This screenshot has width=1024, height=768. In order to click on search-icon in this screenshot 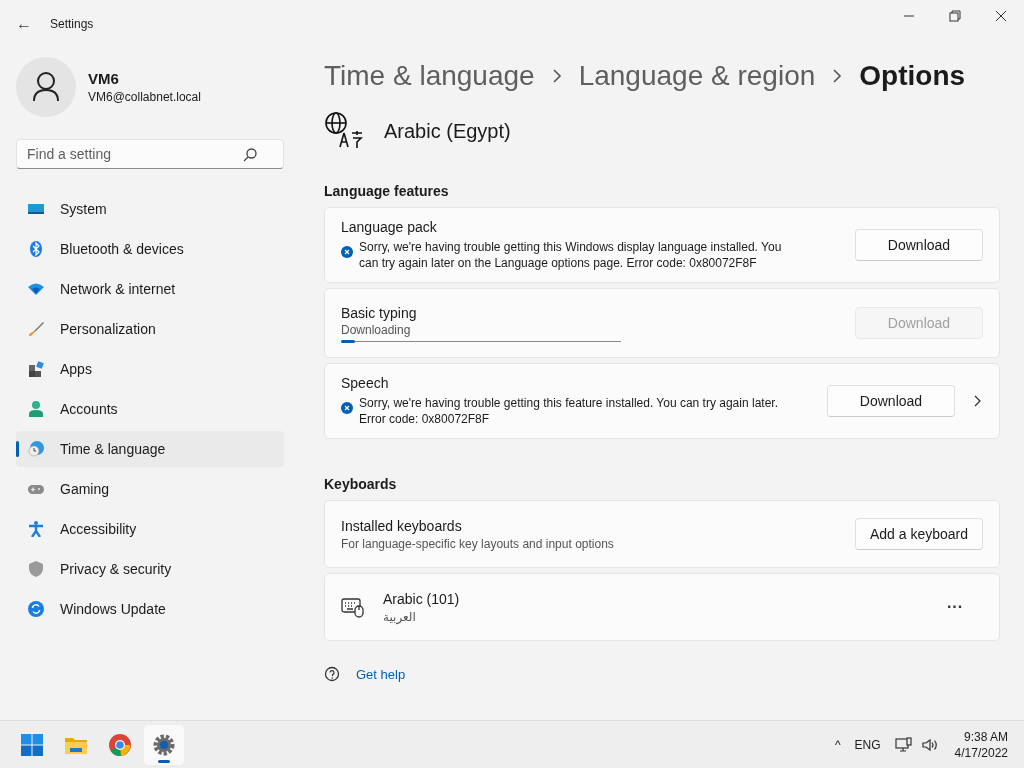, I will do `click(250, 155)`.